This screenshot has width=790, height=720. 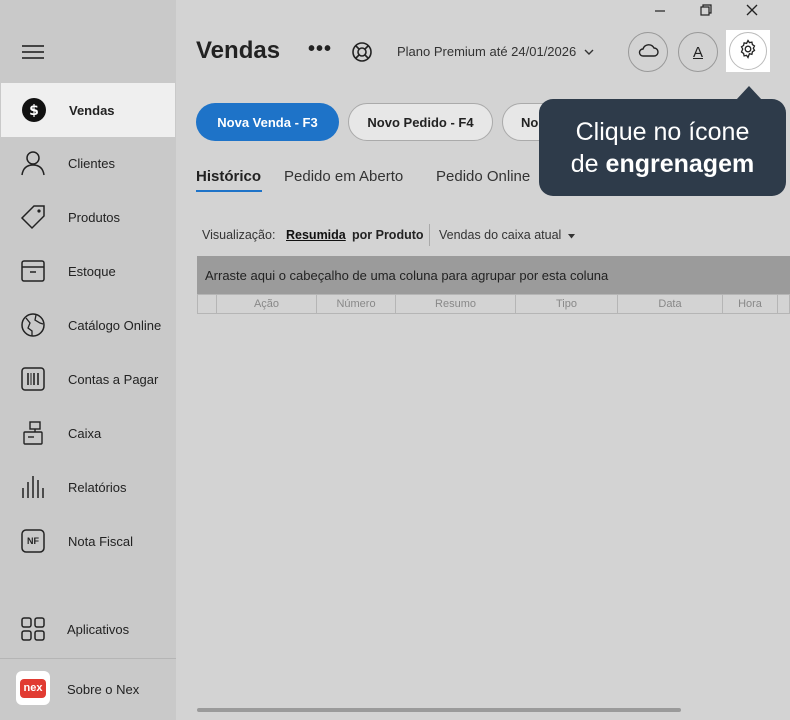 I want to click on globe-icon, so click(x=33, y=325).